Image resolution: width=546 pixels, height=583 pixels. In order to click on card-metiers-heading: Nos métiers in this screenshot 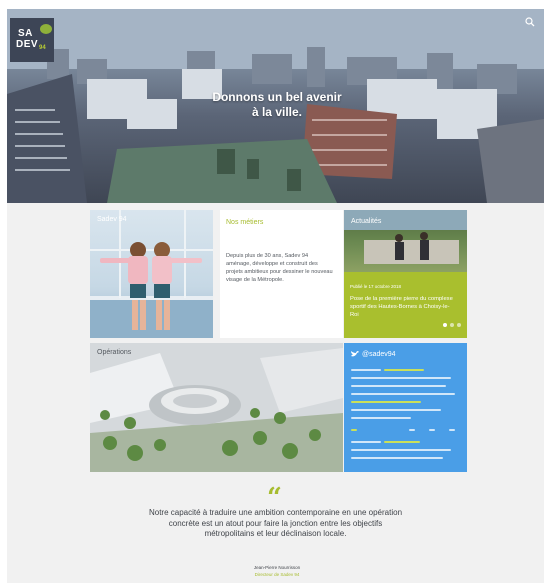, I will do `click(245, 222)`.